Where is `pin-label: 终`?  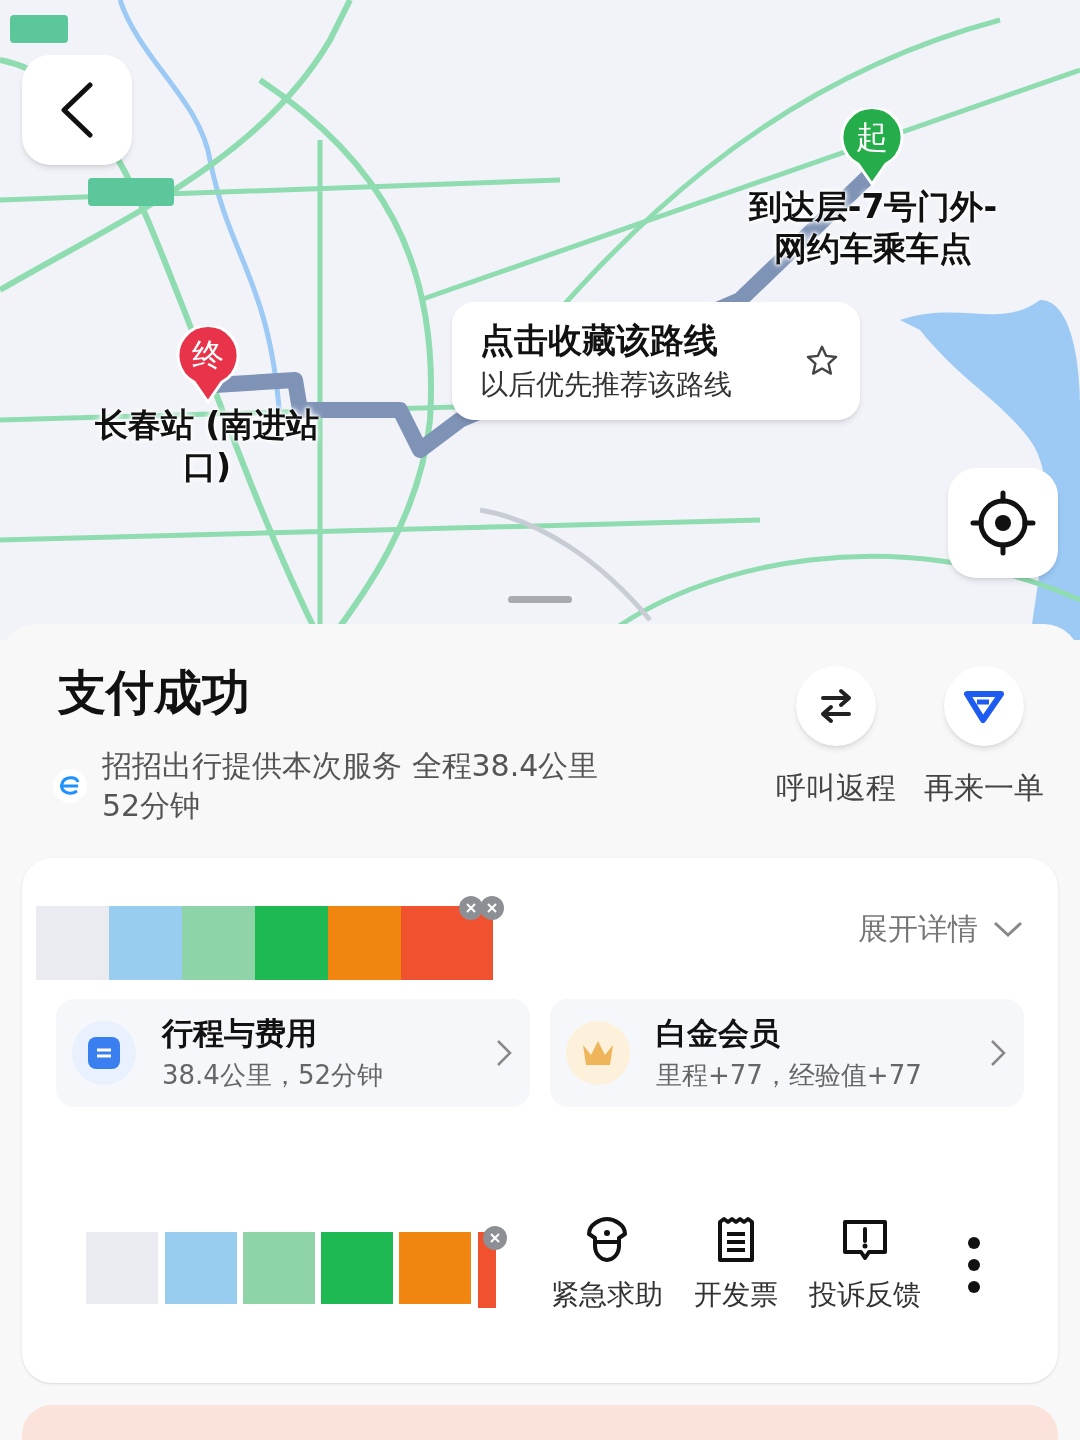
pin-label: 终 is located at coordinates (208, 356).